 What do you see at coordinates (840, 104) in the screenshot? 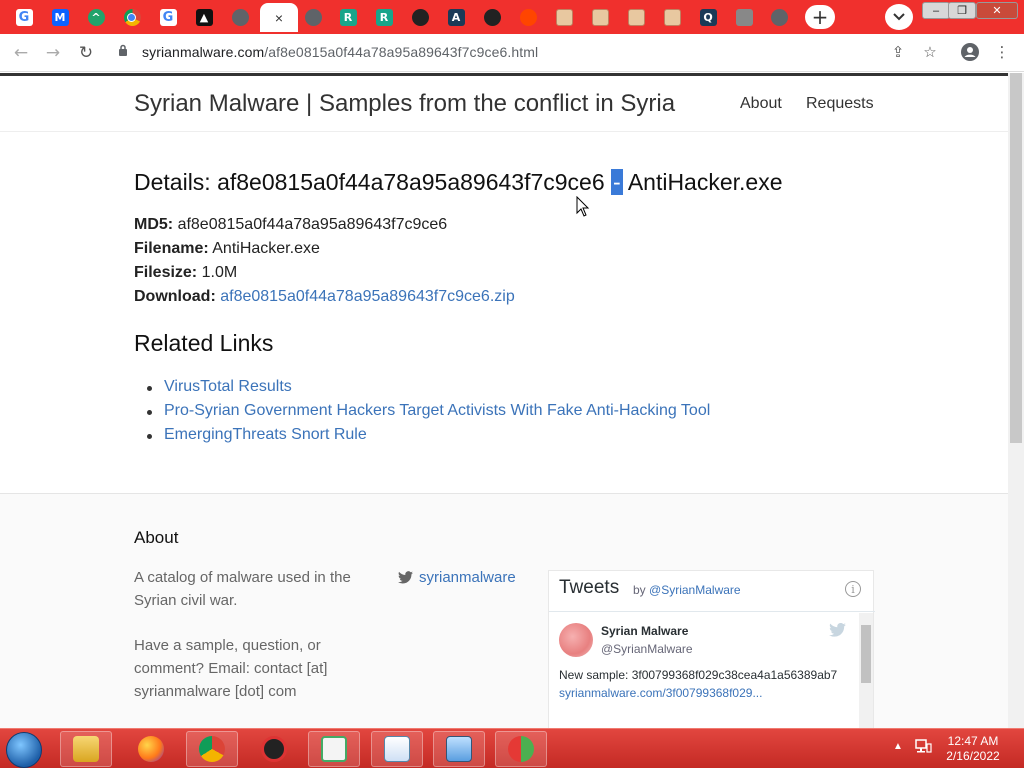
I see `nav-requests: Requests` at bounding box center [840, 104].